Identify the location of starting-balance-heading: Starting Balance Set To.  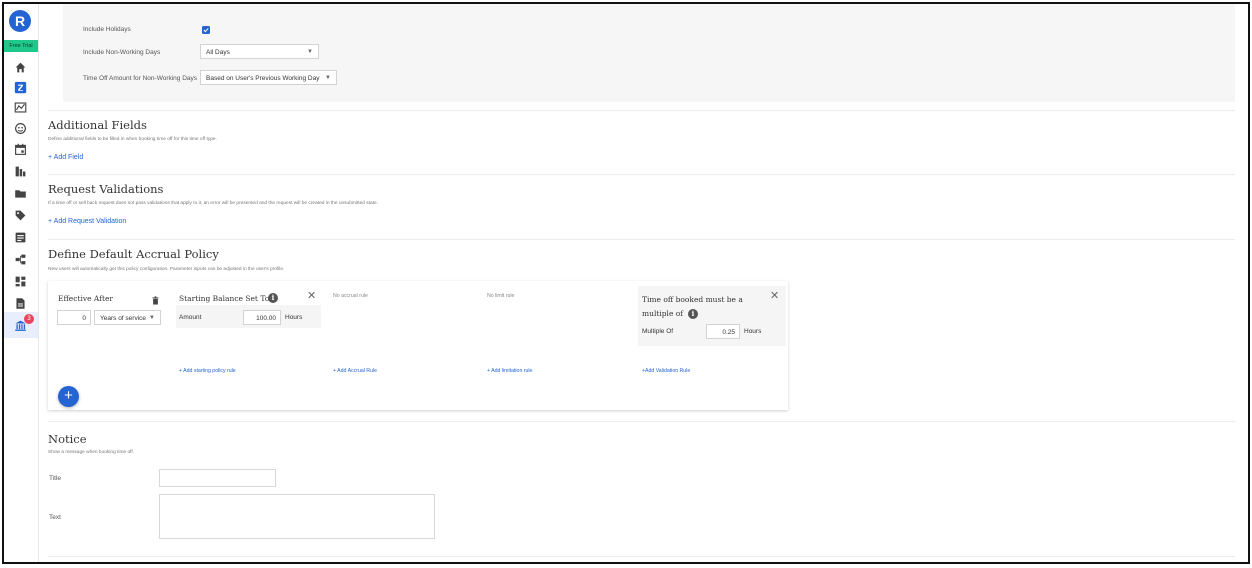
(224, 298).